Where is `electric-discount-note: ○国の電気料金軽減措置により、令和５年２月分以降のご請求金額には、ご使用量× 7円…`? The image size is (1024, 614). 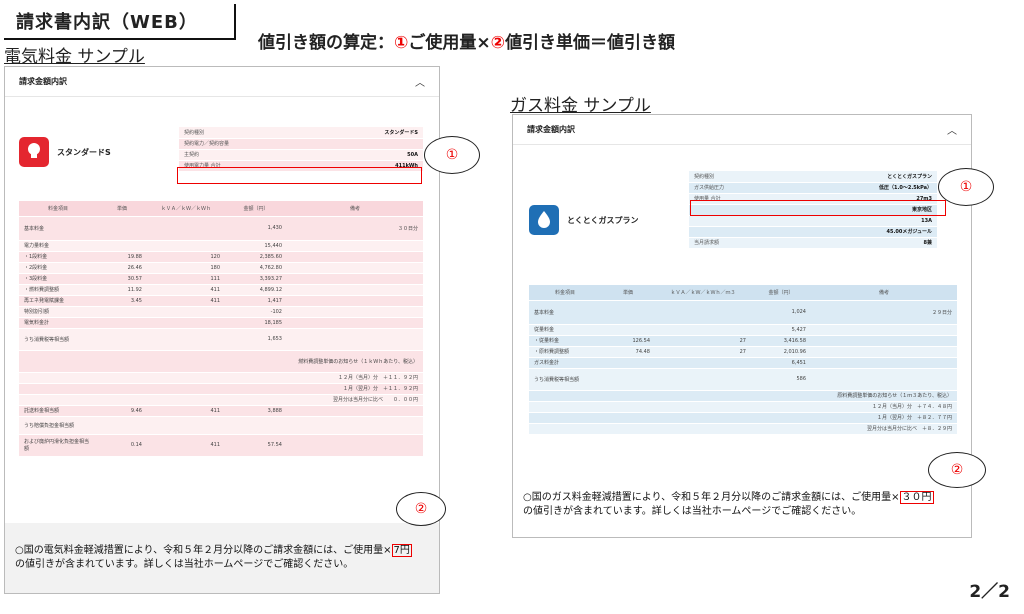
electric-discount-note: ○国の電気料金軽減措置により、令和５年２月分以降のご請求金額には、ご使用量× 7円… is located at coordinates (222, 558).